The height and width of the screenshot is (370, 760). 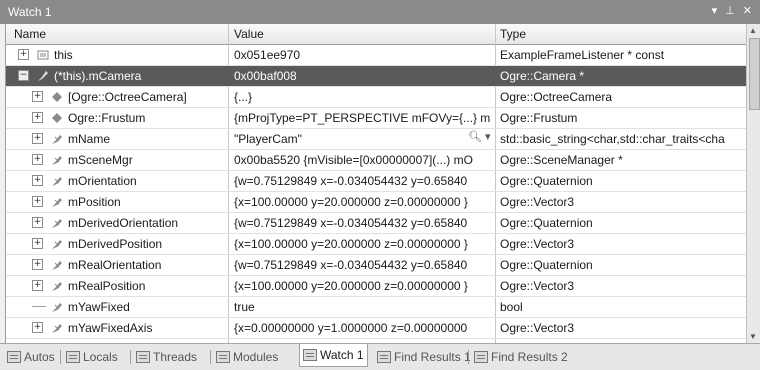 I want to click on row-value: true, so click(x=365, y=307).